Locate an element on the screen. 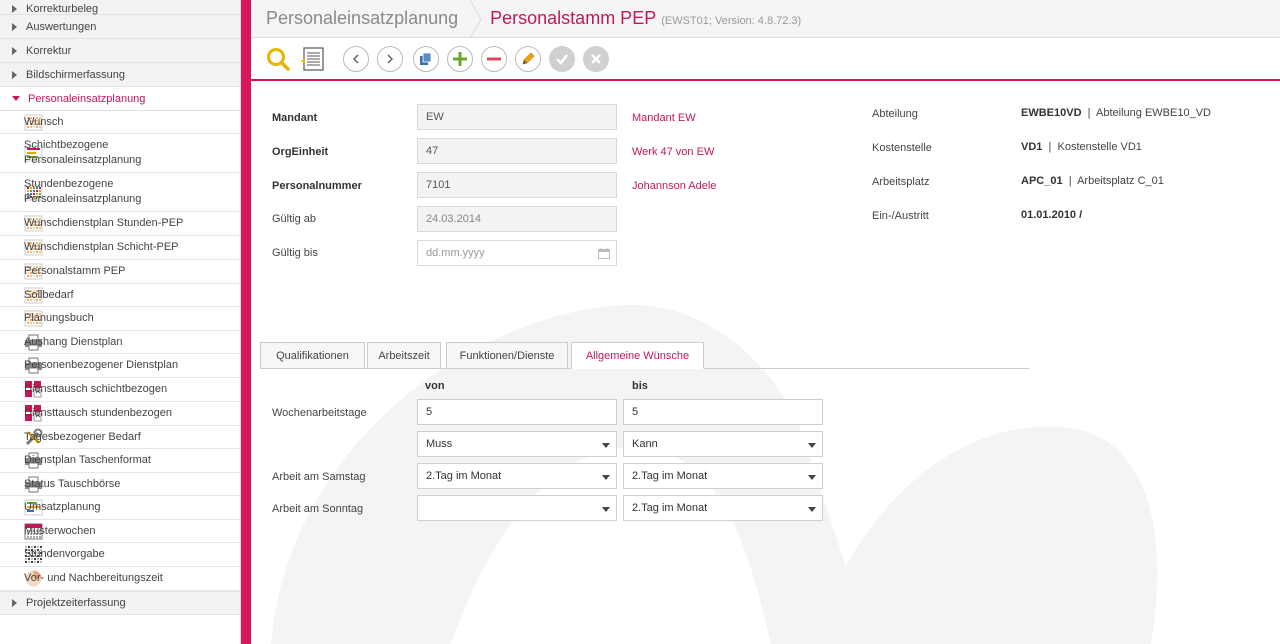  sidebar-section-projektzeiterfassung: Projektzeiterfassung is located at coordinates (120, 603).